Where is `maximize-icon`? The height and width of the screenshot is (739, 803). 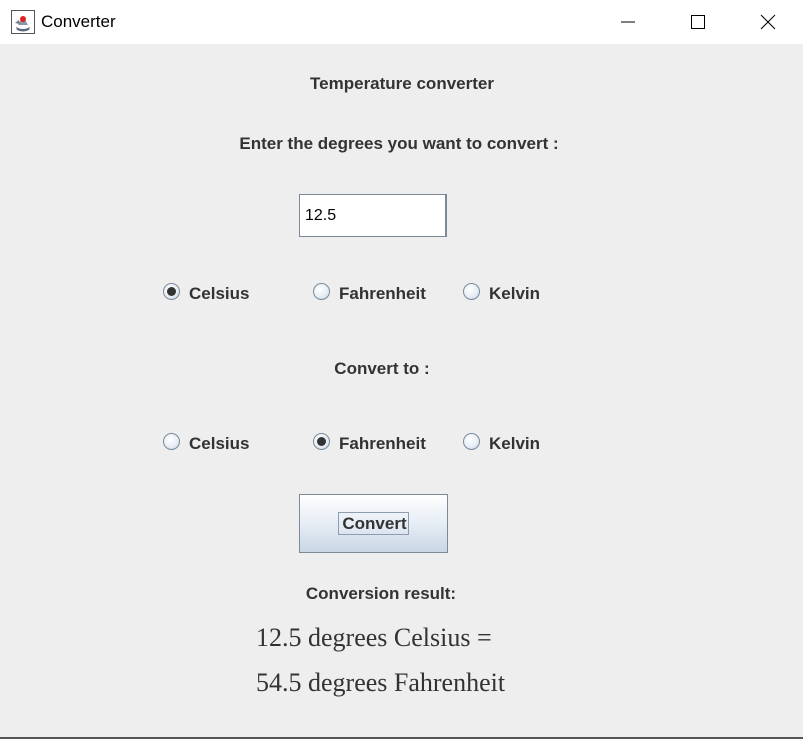 maximize-icon is located at coordinates (698, 22).